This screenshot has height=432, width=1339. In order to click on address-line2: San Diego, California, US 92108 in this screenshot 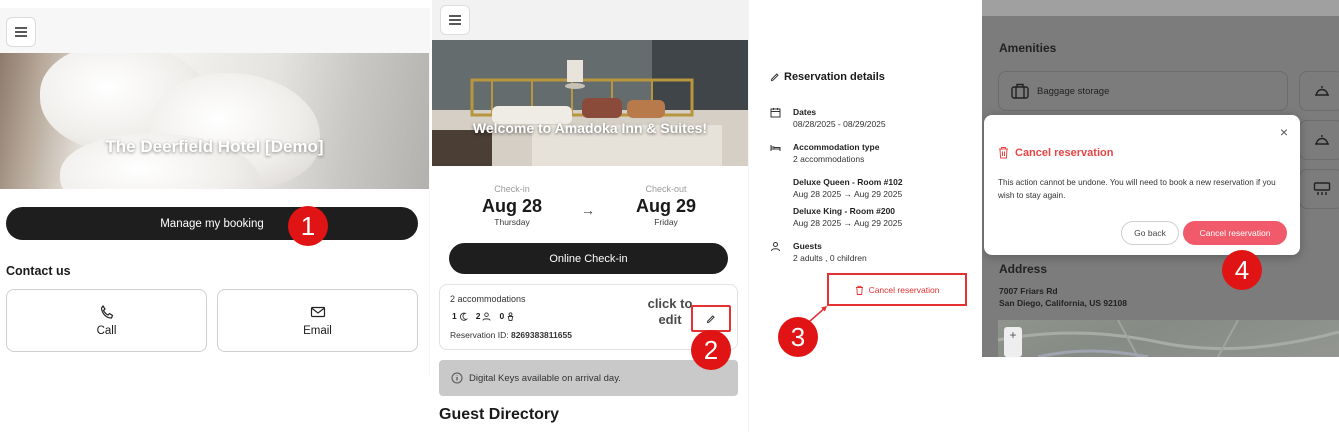, I will do `click(1063, 303)`.